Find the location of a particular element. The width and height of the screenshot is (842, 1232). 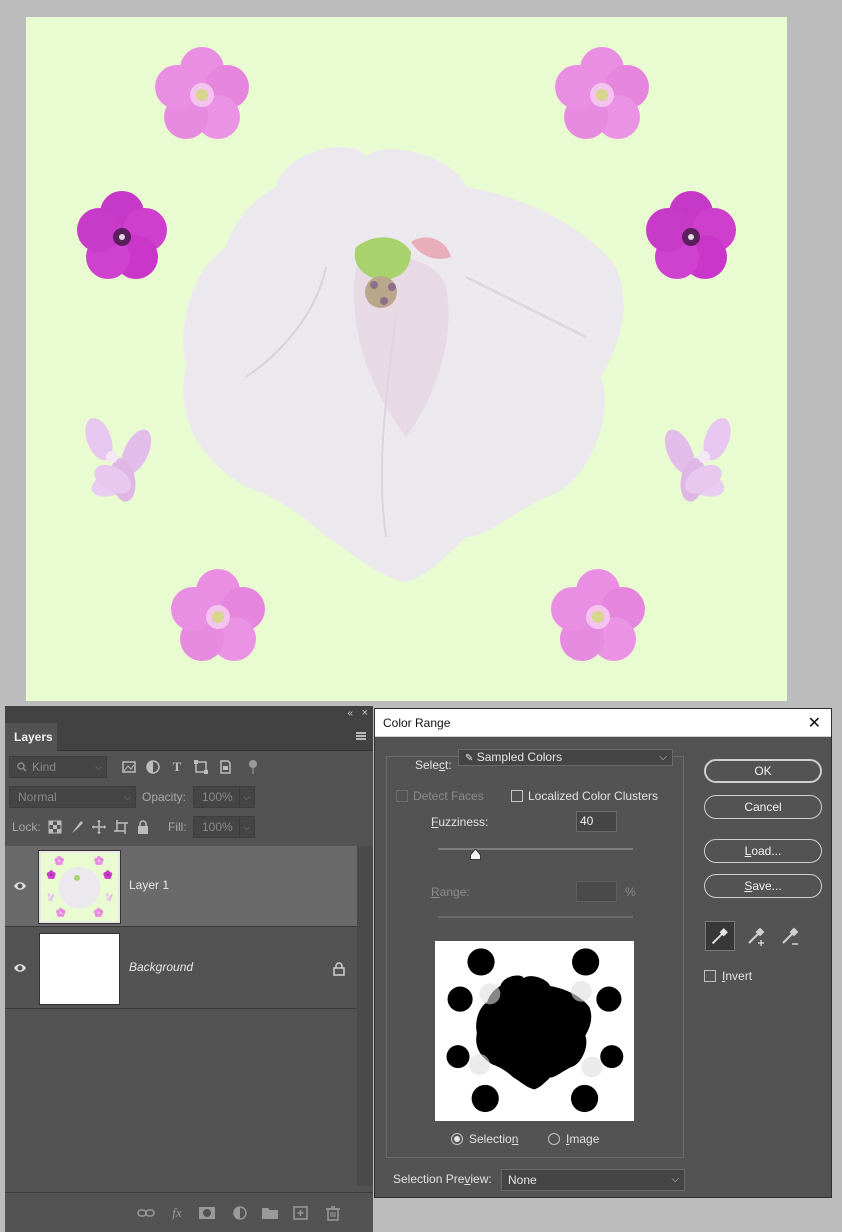

range-label: Range: is located at coordinates (450, 892).